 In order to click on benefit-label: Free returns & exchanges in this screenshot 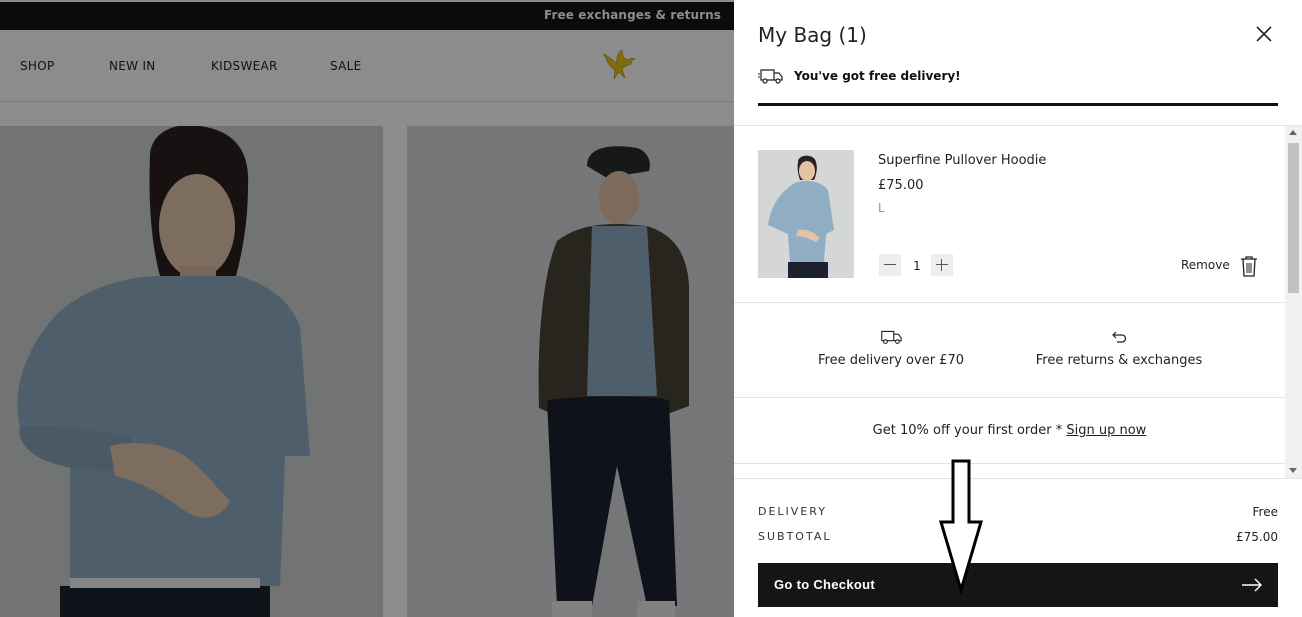, I will do `click(1119, 360)`.